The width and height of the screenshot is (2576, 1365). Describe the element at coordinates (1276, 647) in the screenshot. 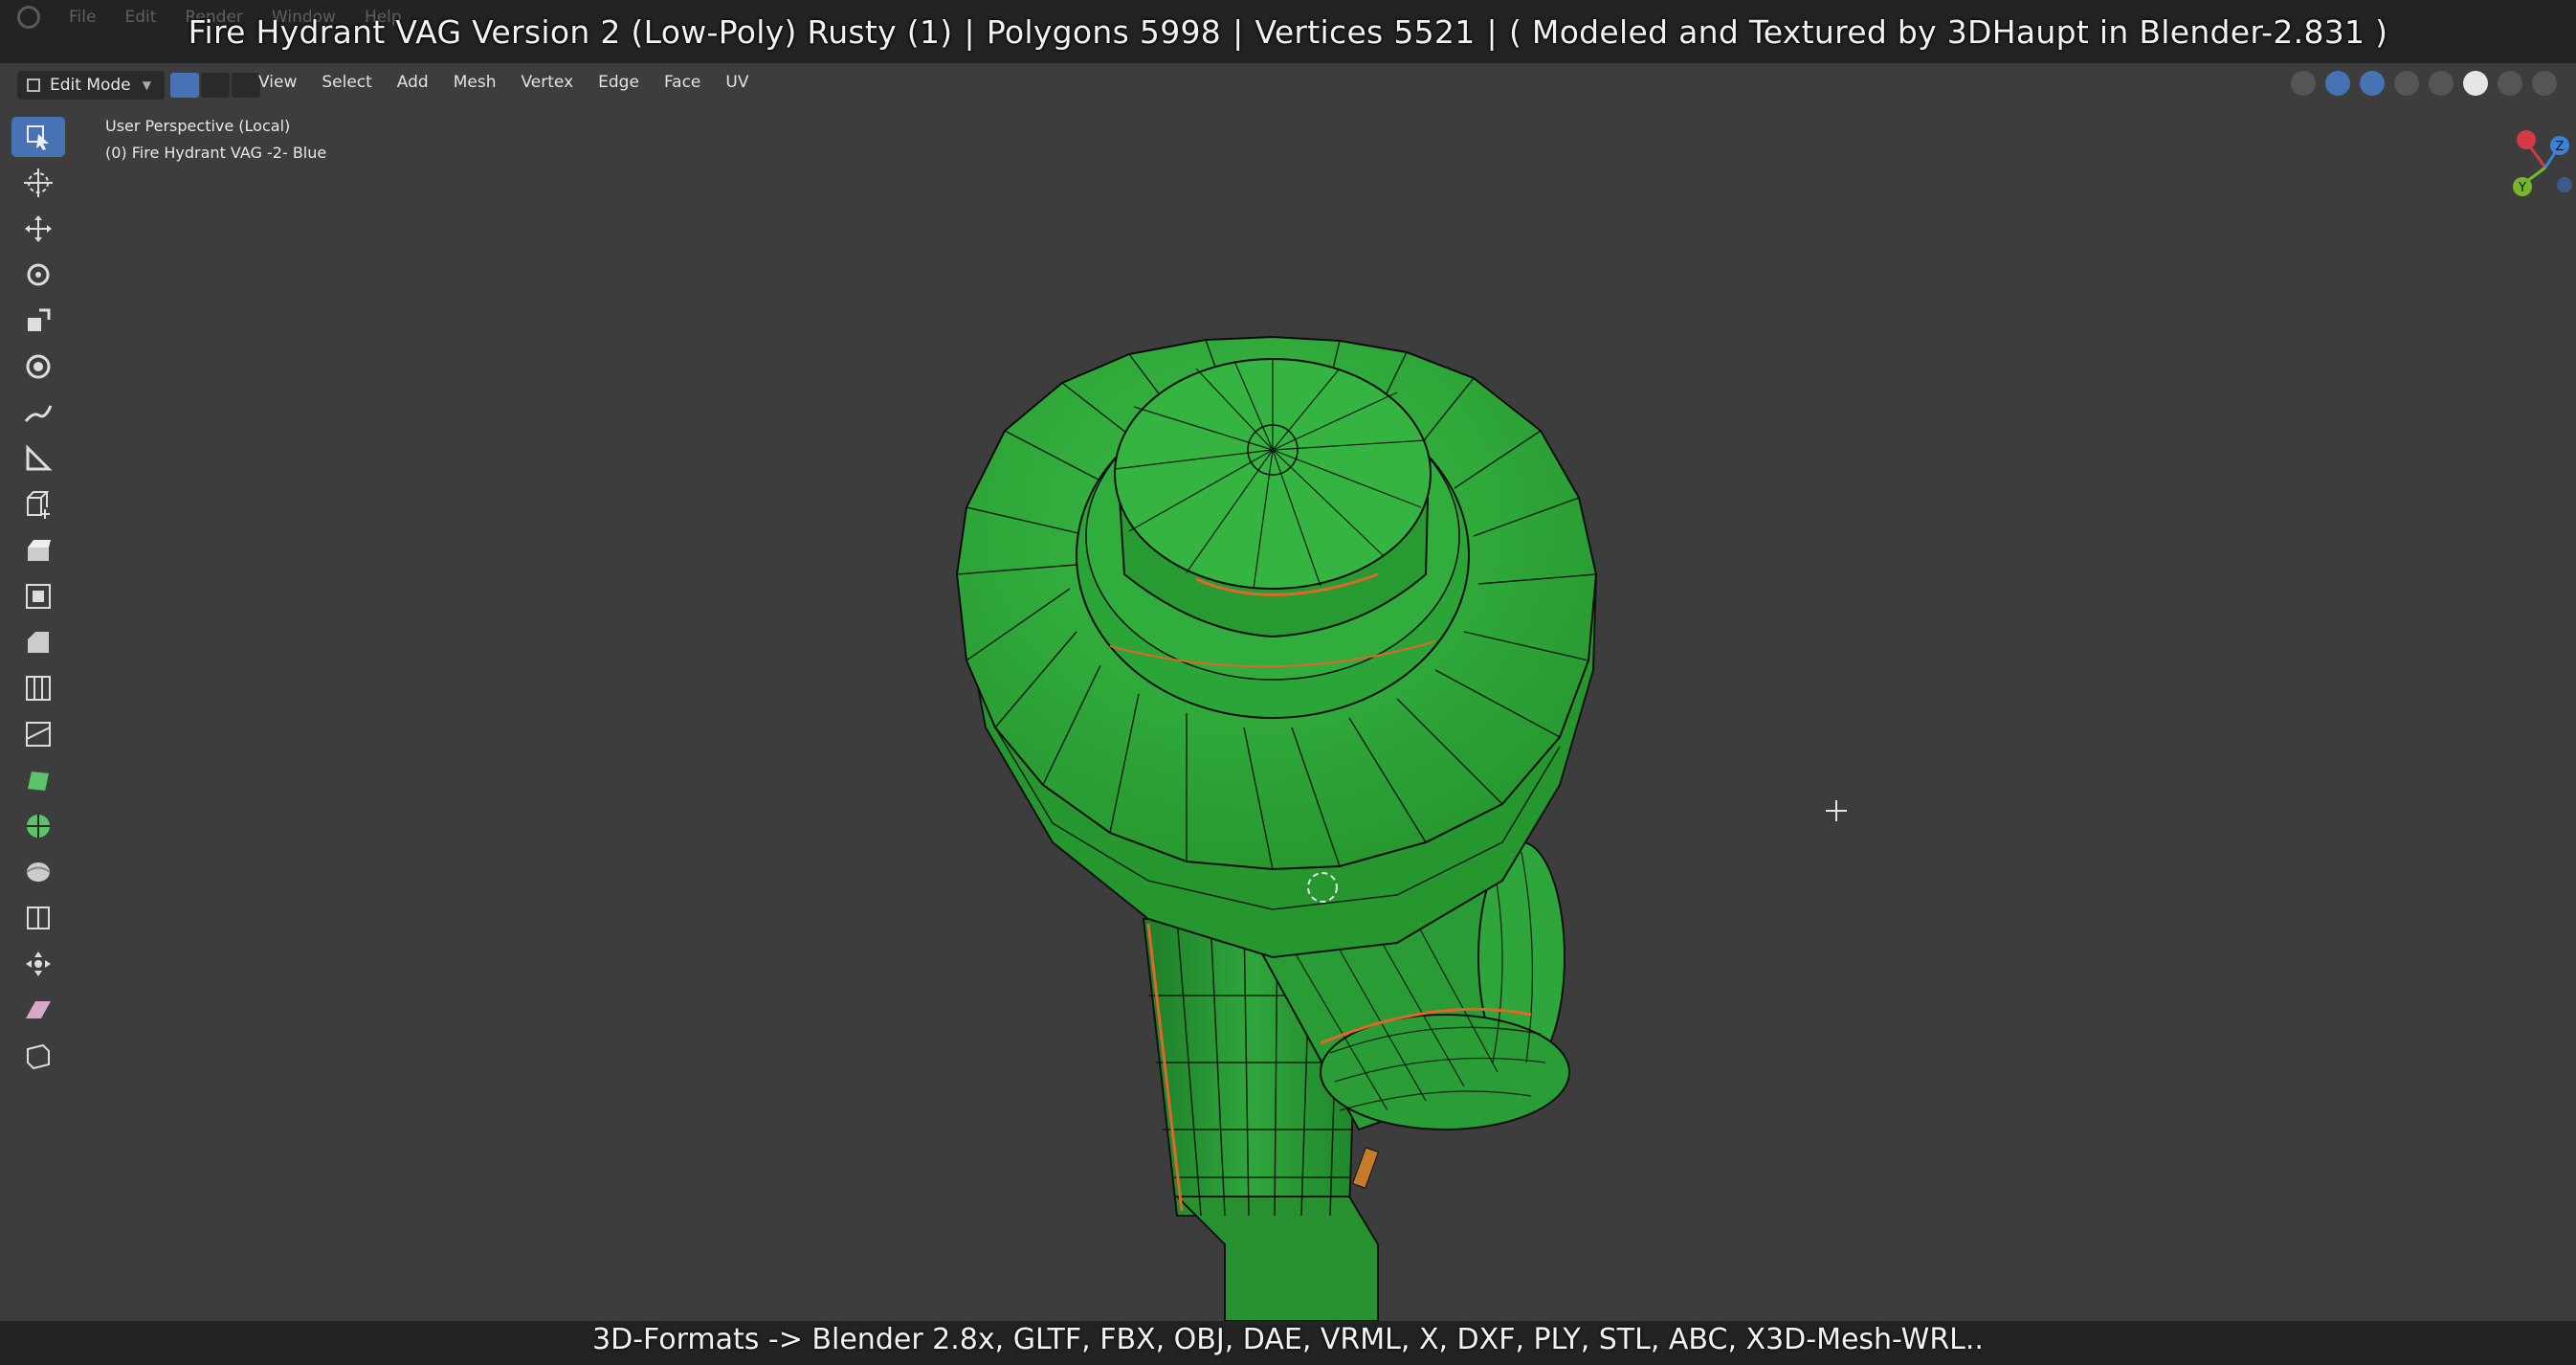

I see `hydrant-top-cap` at that location.